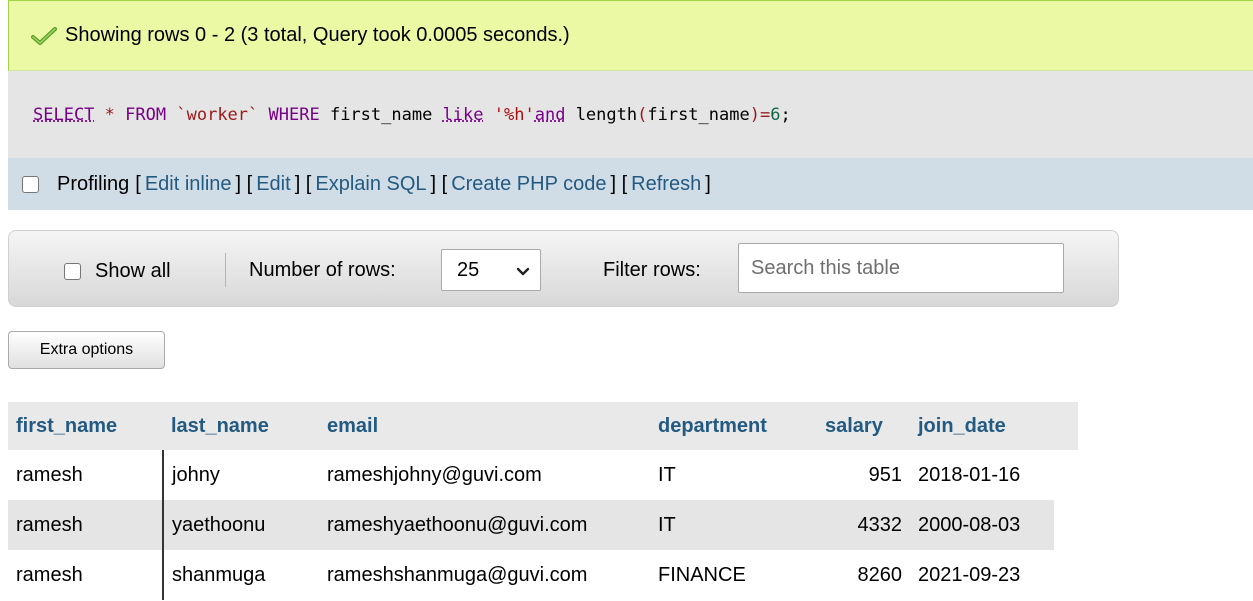  Describe the element at coordinates (484, 426) in the screenshot. I see `column-header-email: email` at that location.